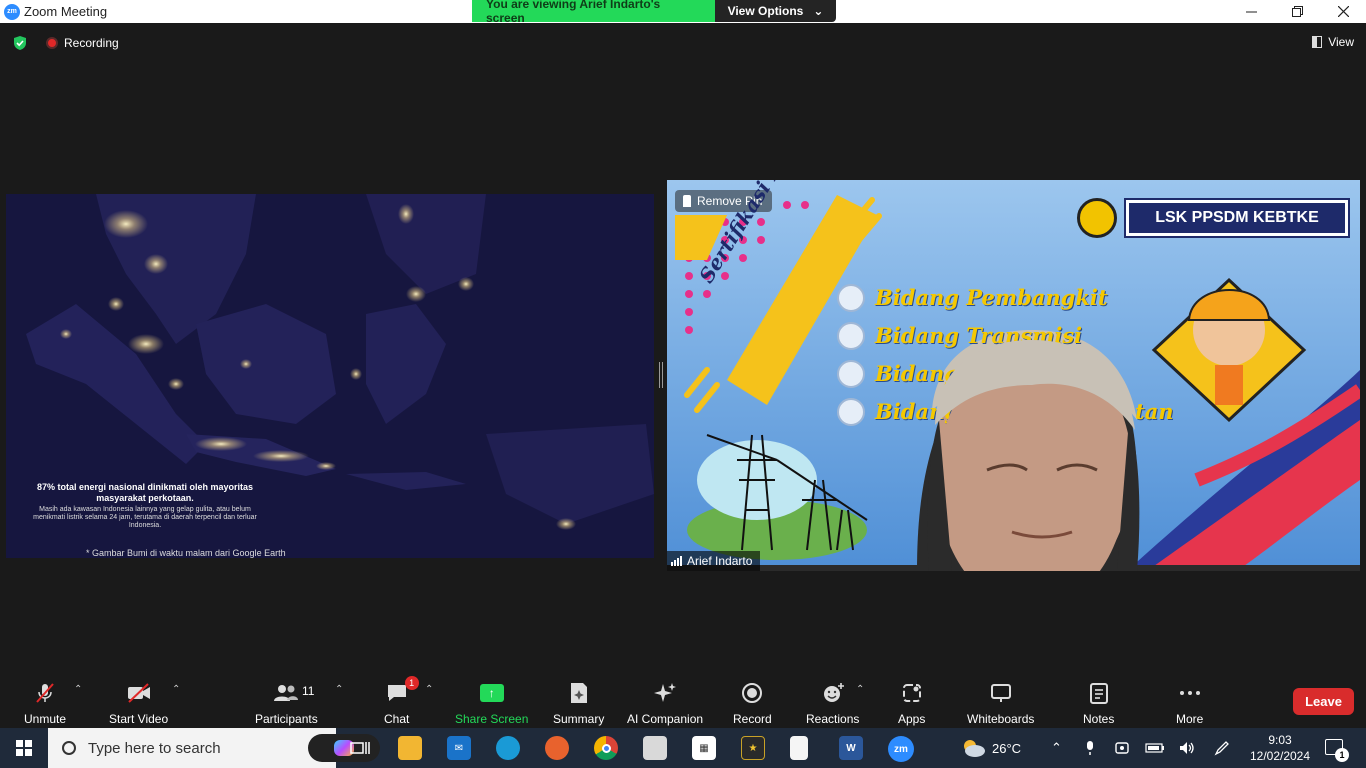 This screenshot has height=768, width=1366. I want to click on mail-button: ✉, so click(459, 748).